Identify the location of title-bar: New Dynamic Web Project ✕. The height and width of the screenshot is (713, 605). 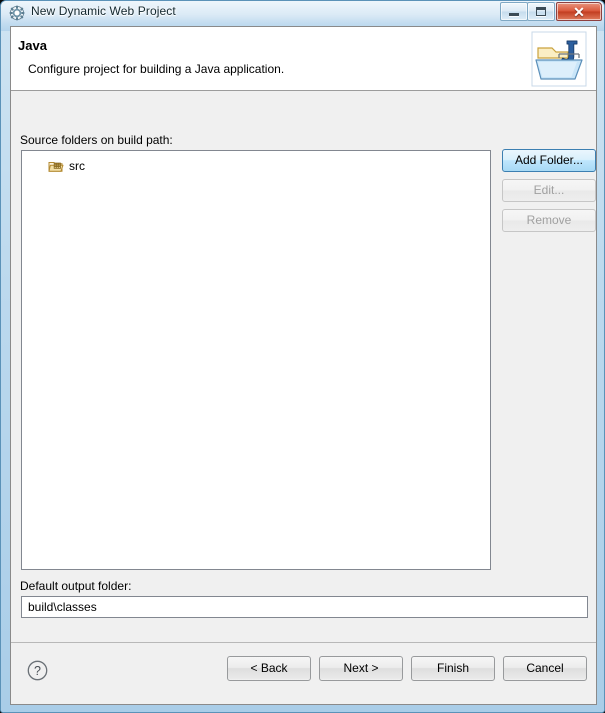
(302, 13).